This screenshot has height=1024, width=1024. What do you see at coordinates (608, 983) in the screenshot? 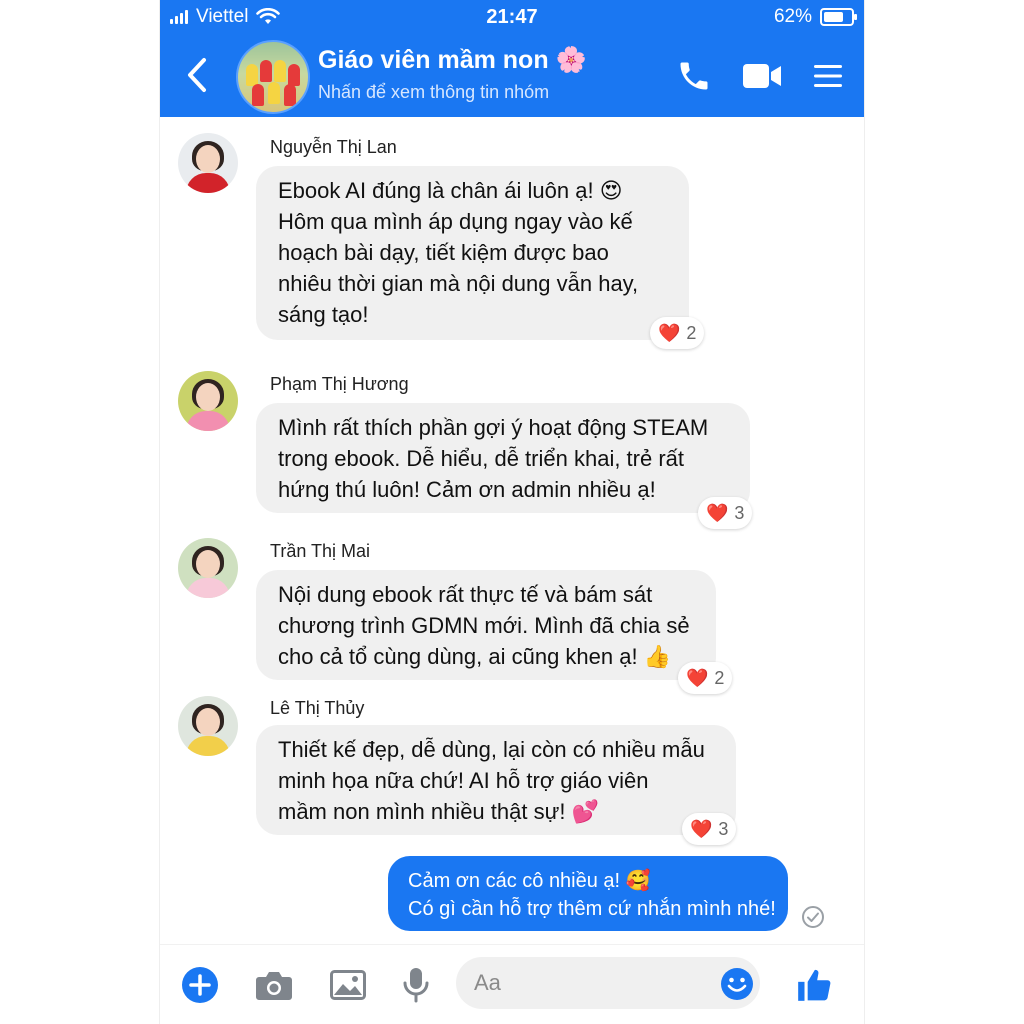
I see `message-input` at bounding box center [608, 983].